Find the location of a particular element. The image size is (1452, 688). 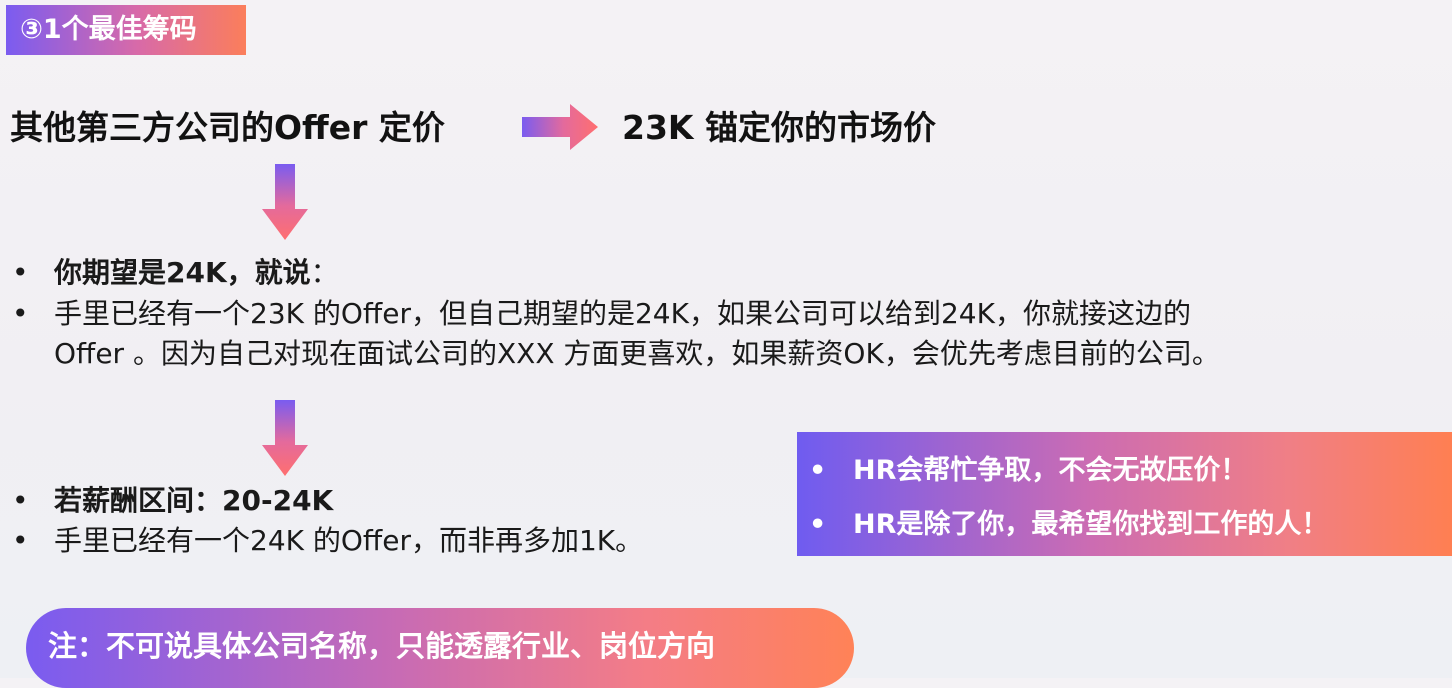

hr-callout-text: HR是除了你，最希望你找到工作的人！ is located at coordinates (1091, 524).